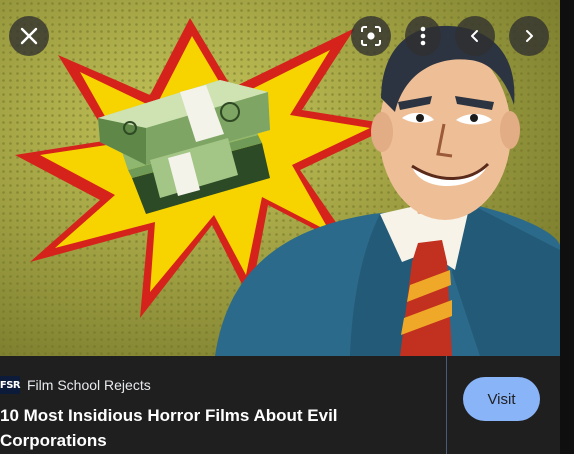  I want to click on more-options-button, so click(423, 36).